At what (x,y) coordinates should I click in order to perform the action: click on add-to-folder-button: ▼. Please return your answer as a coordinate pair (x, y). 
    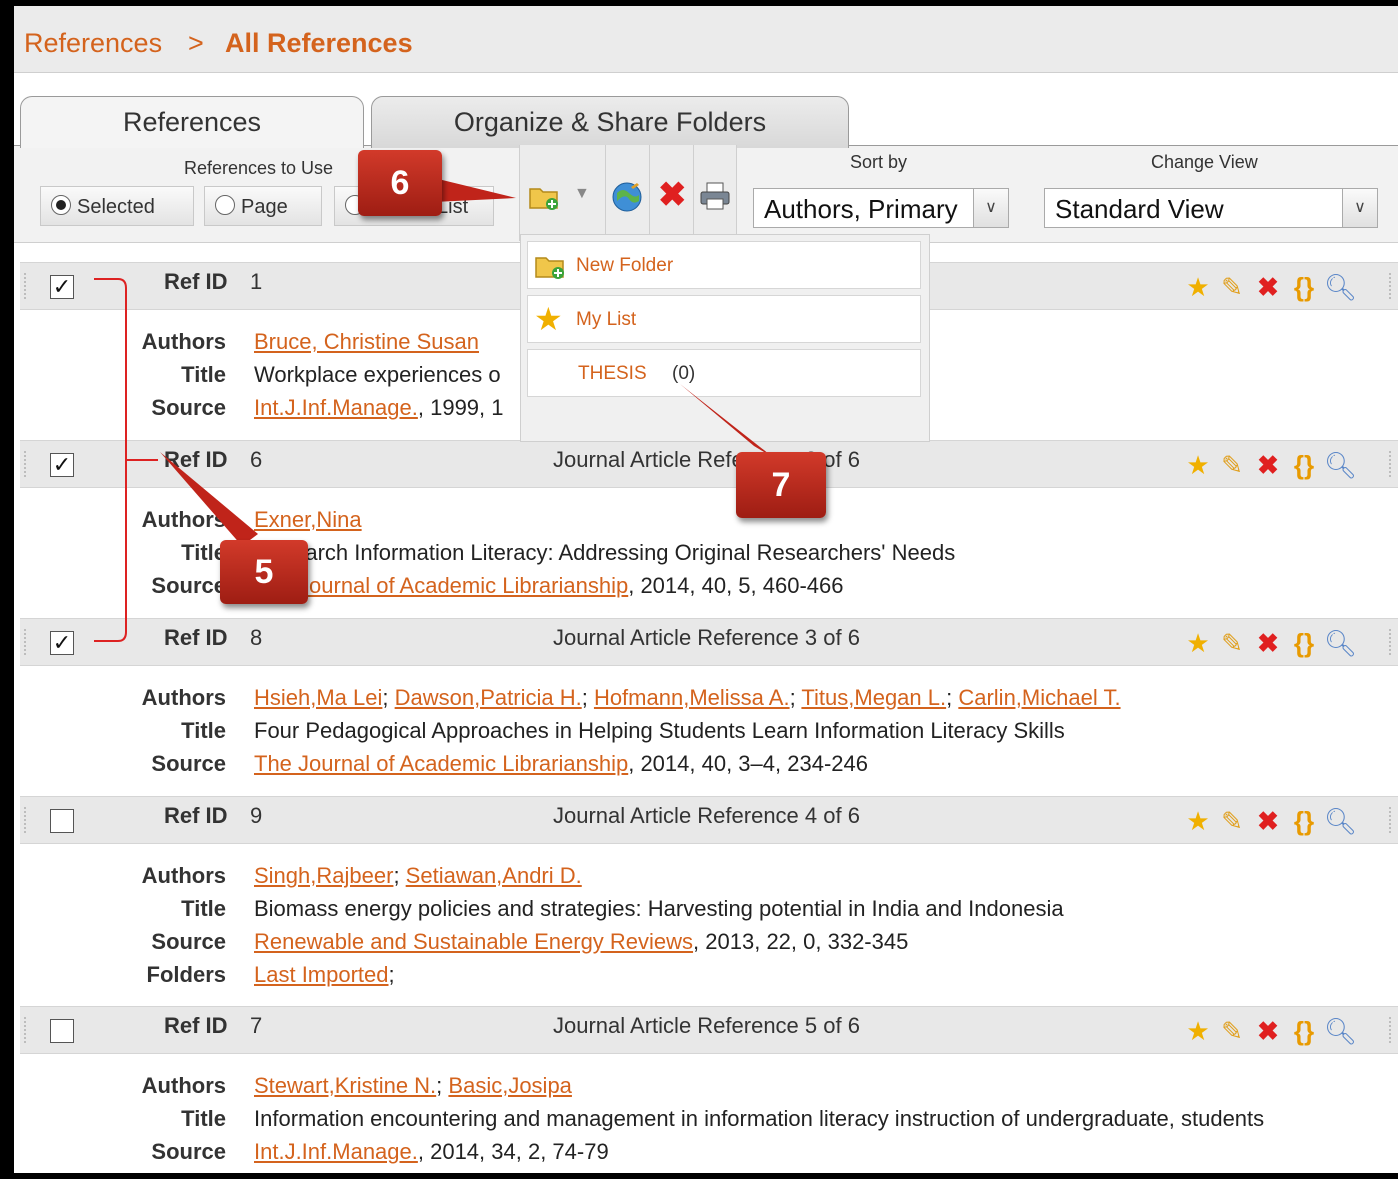
    Looking at the image, I should click on (562, 193).